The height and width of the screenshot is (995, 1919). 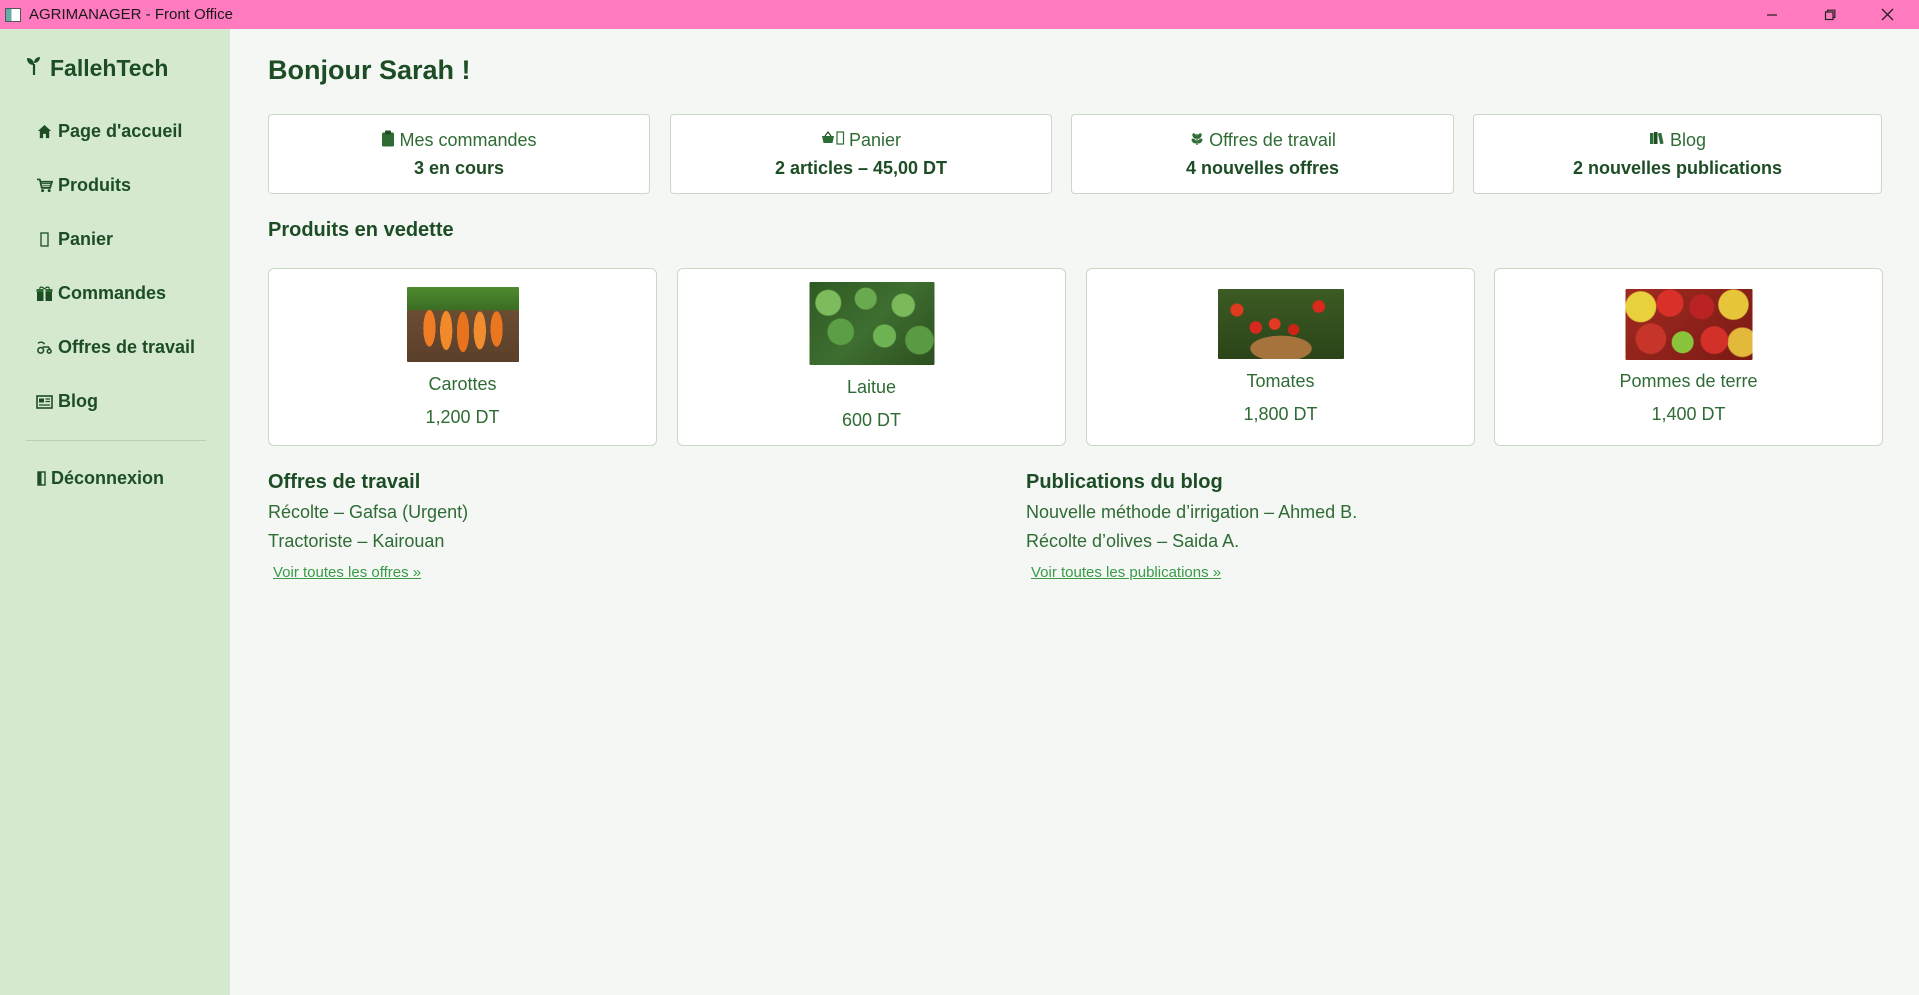 What do you see at coordinates (1197, 140) in the screenshot?
I see `wheat-icon` at bounding box center [1197, 140].